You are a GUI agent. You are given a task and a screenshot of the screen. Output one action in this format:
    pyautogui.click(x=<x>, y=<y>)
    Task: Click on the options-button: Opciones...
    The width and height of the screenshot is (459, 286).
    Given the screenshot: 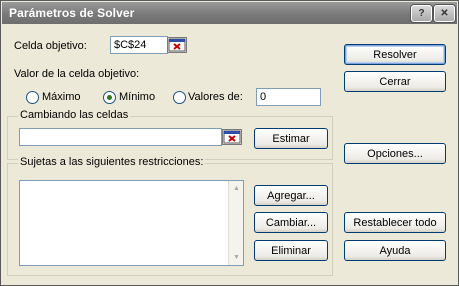 What is the action you would take?
    pyautogui.click(x=395, y=153)
    